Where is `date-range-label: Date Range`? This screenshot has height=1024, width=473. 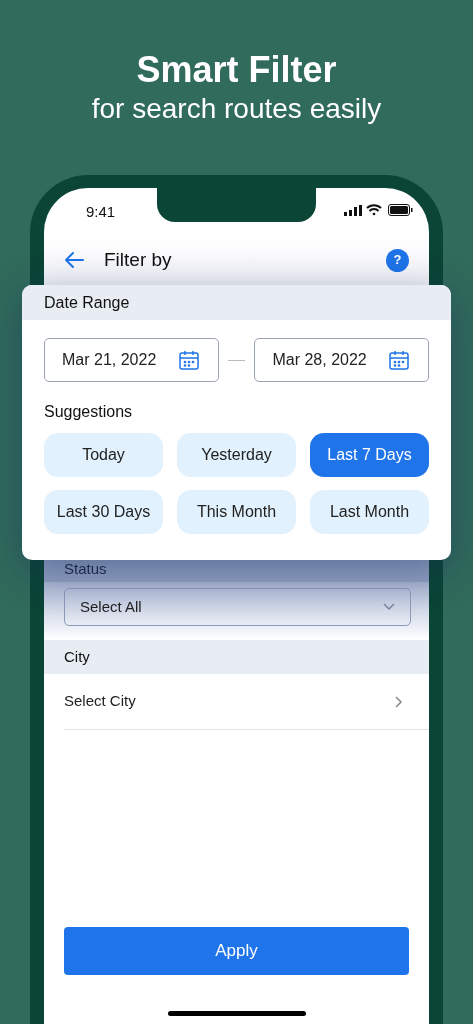 date-range-label: Date Range is located at coordinates (87, 302).